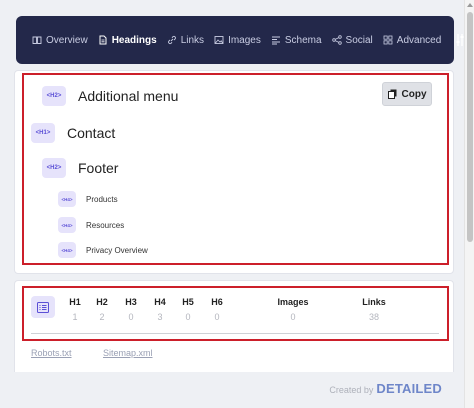  Describe the element at coordinates (192, 40) in the screenshot. I see `tab-links-label: Links` at that location.